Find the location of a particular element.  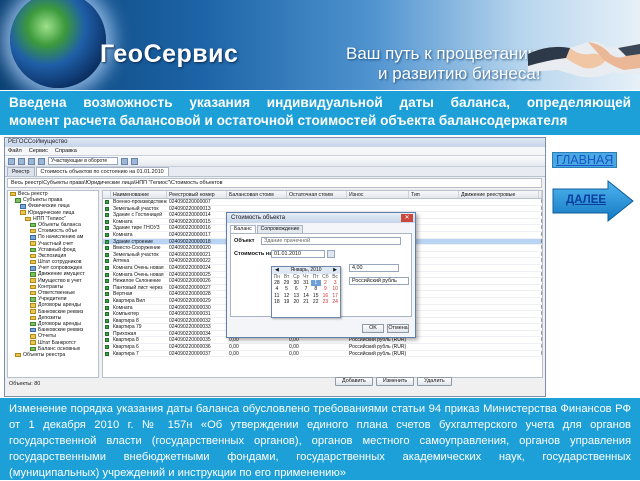

column-header is located at coordinates (107, 194).